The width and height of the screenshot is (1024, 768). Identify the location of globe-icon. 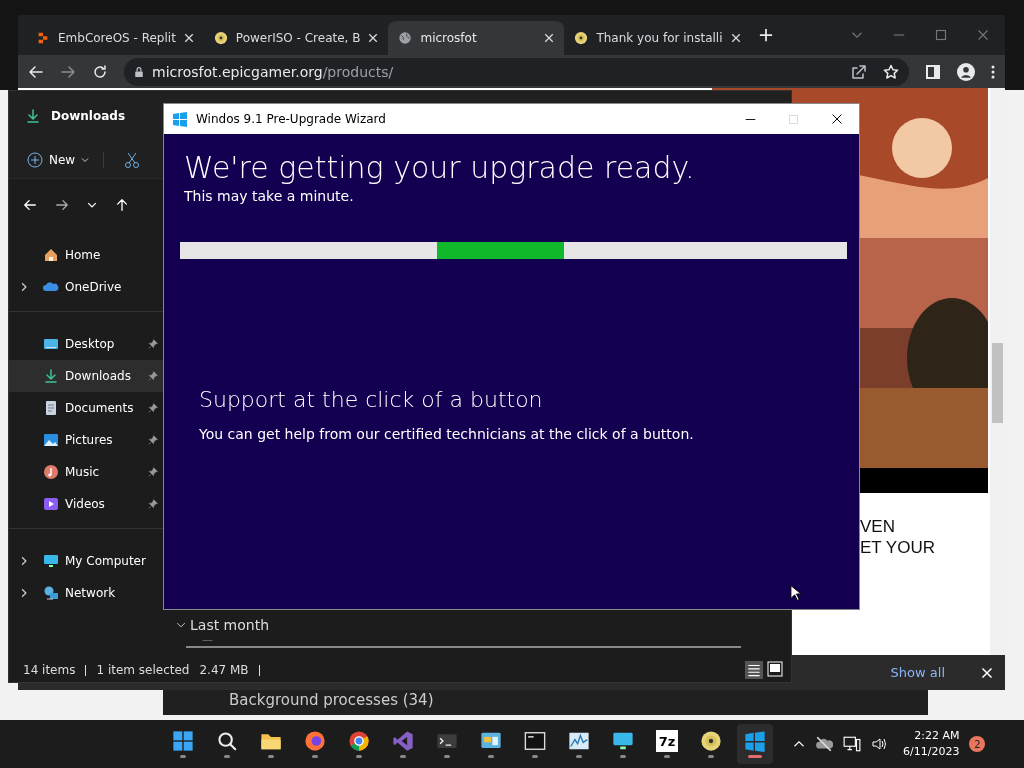
(405, 38).